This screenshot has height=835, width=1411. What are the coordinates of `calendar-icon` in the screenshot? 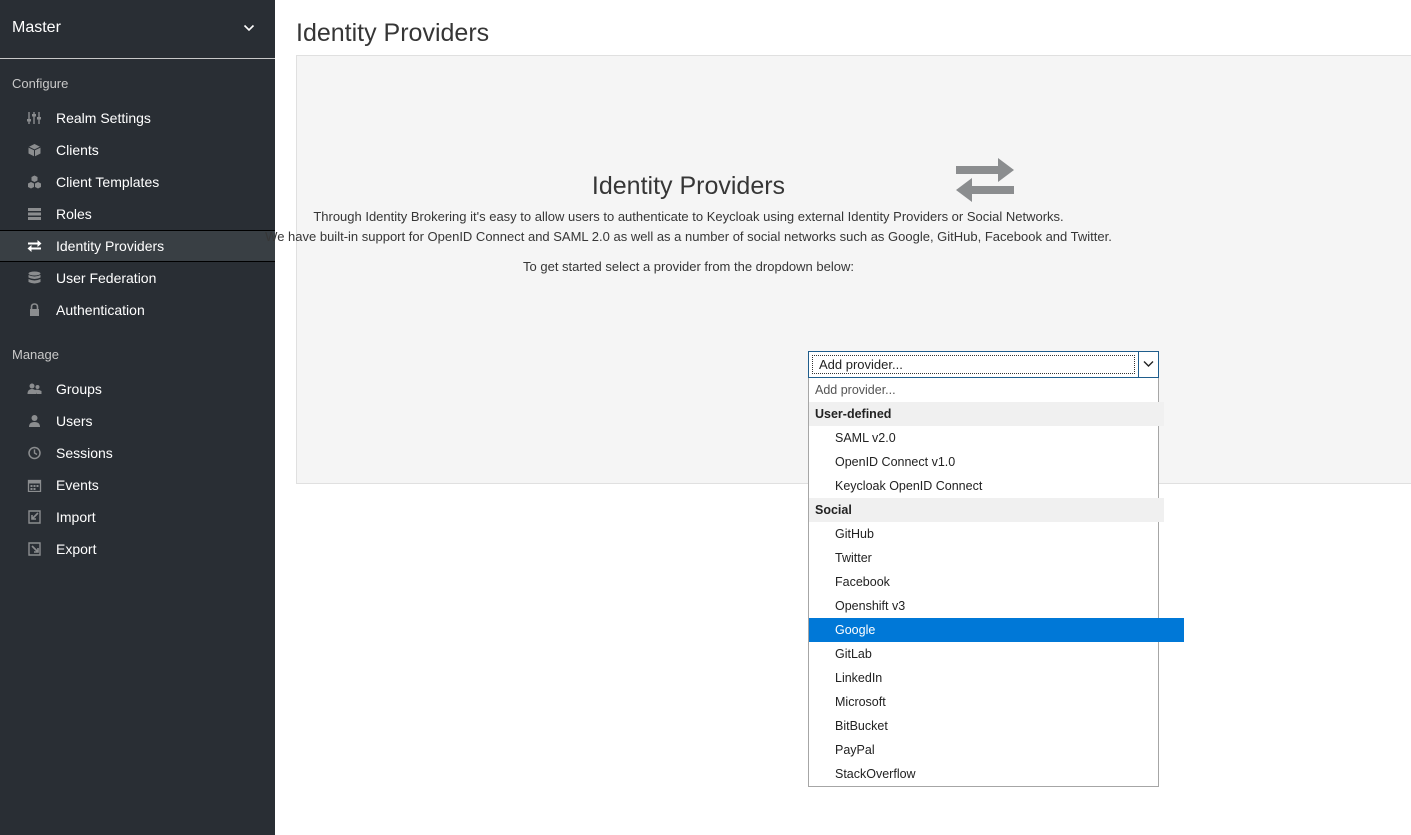 It's located at (34, 485).